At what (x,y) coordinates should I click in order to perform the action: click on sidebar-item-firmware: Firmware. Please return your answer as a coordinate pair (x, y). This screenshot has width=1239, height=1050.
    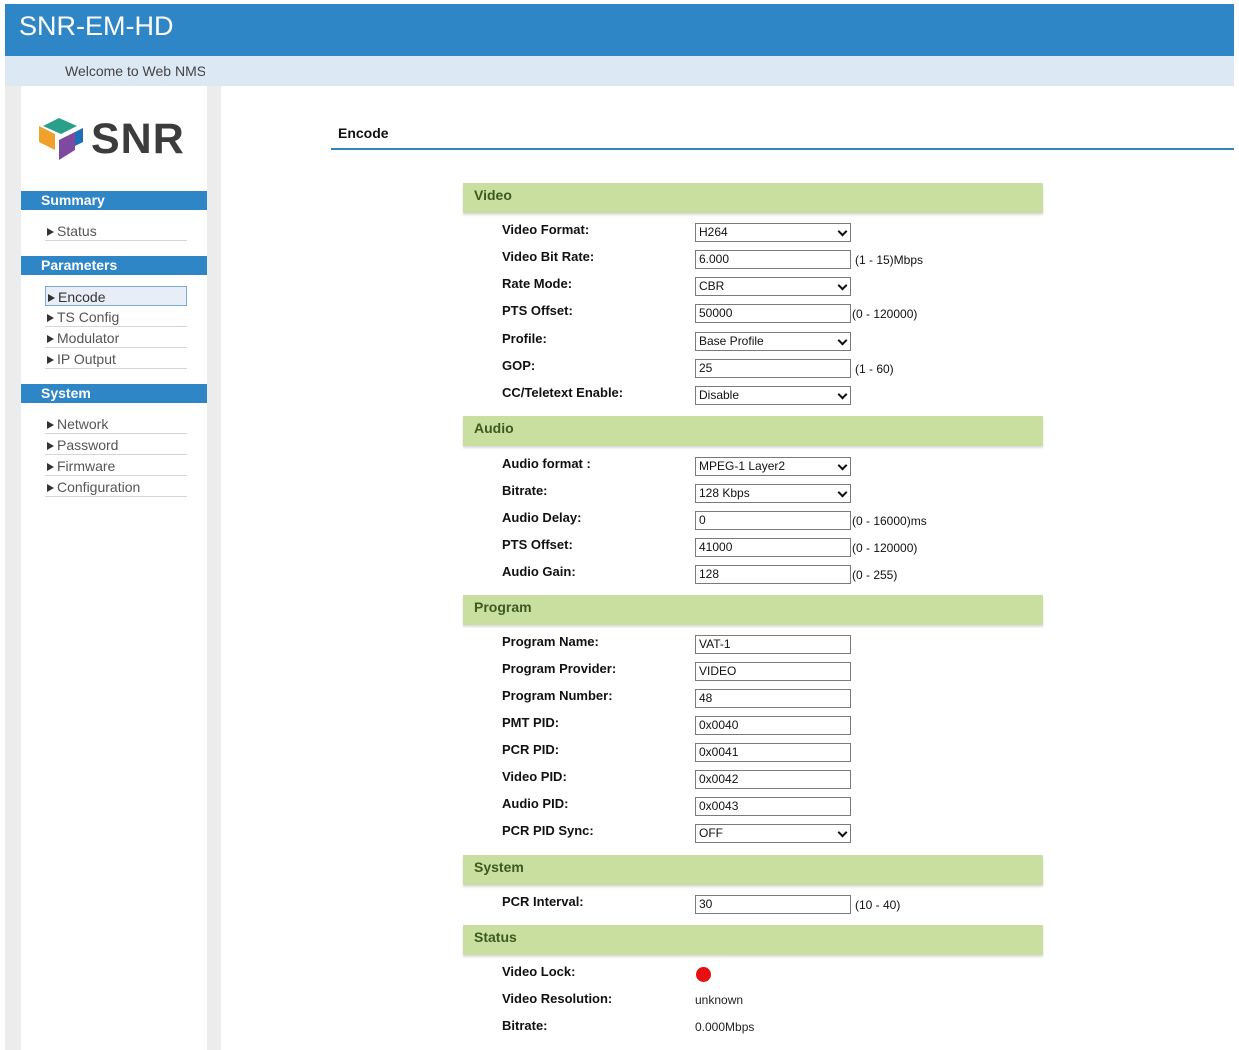
    Looking at the image, I should click on (116, 466).